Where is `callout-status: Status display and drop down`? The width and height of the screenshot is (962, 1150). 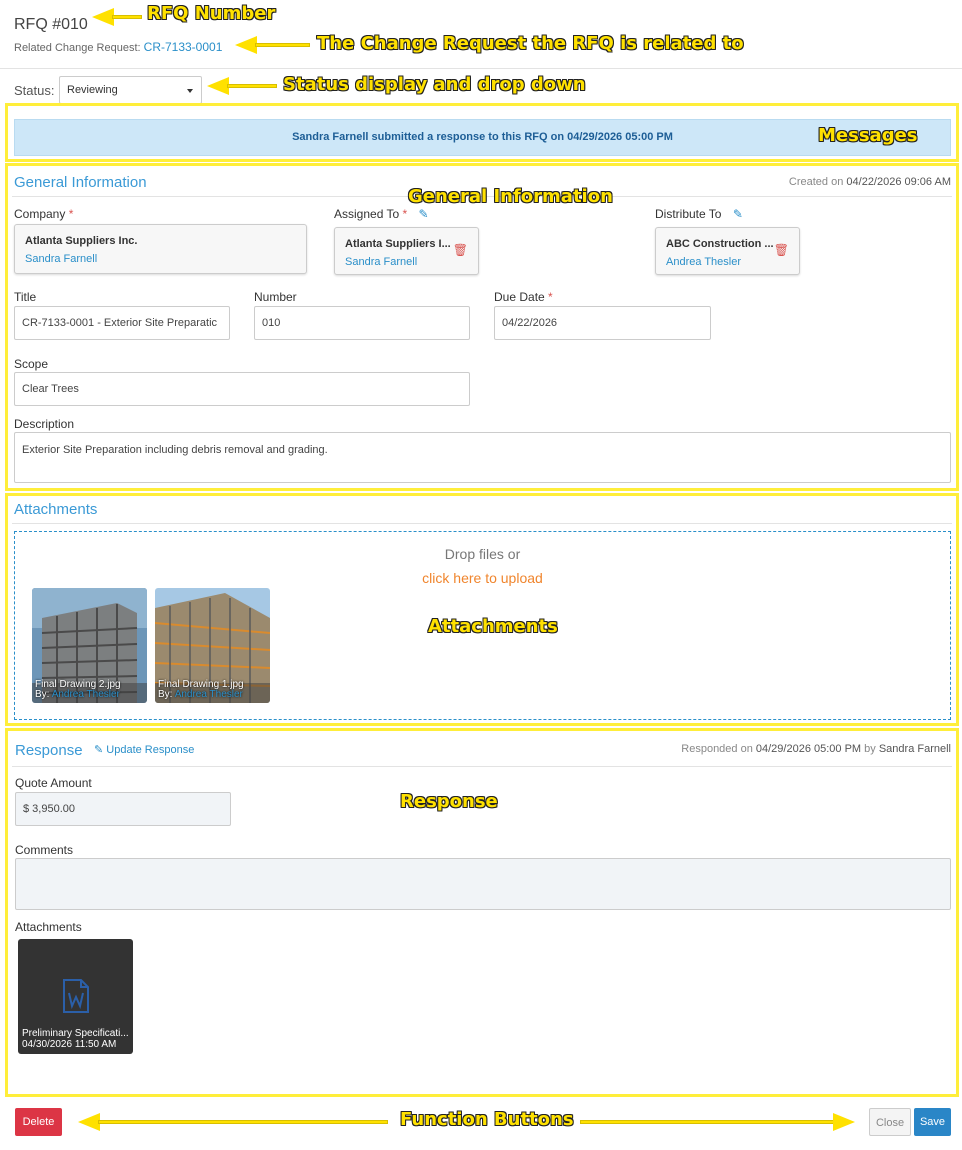
callout-status: Status display and drop down is located at coordinates (434, 84).